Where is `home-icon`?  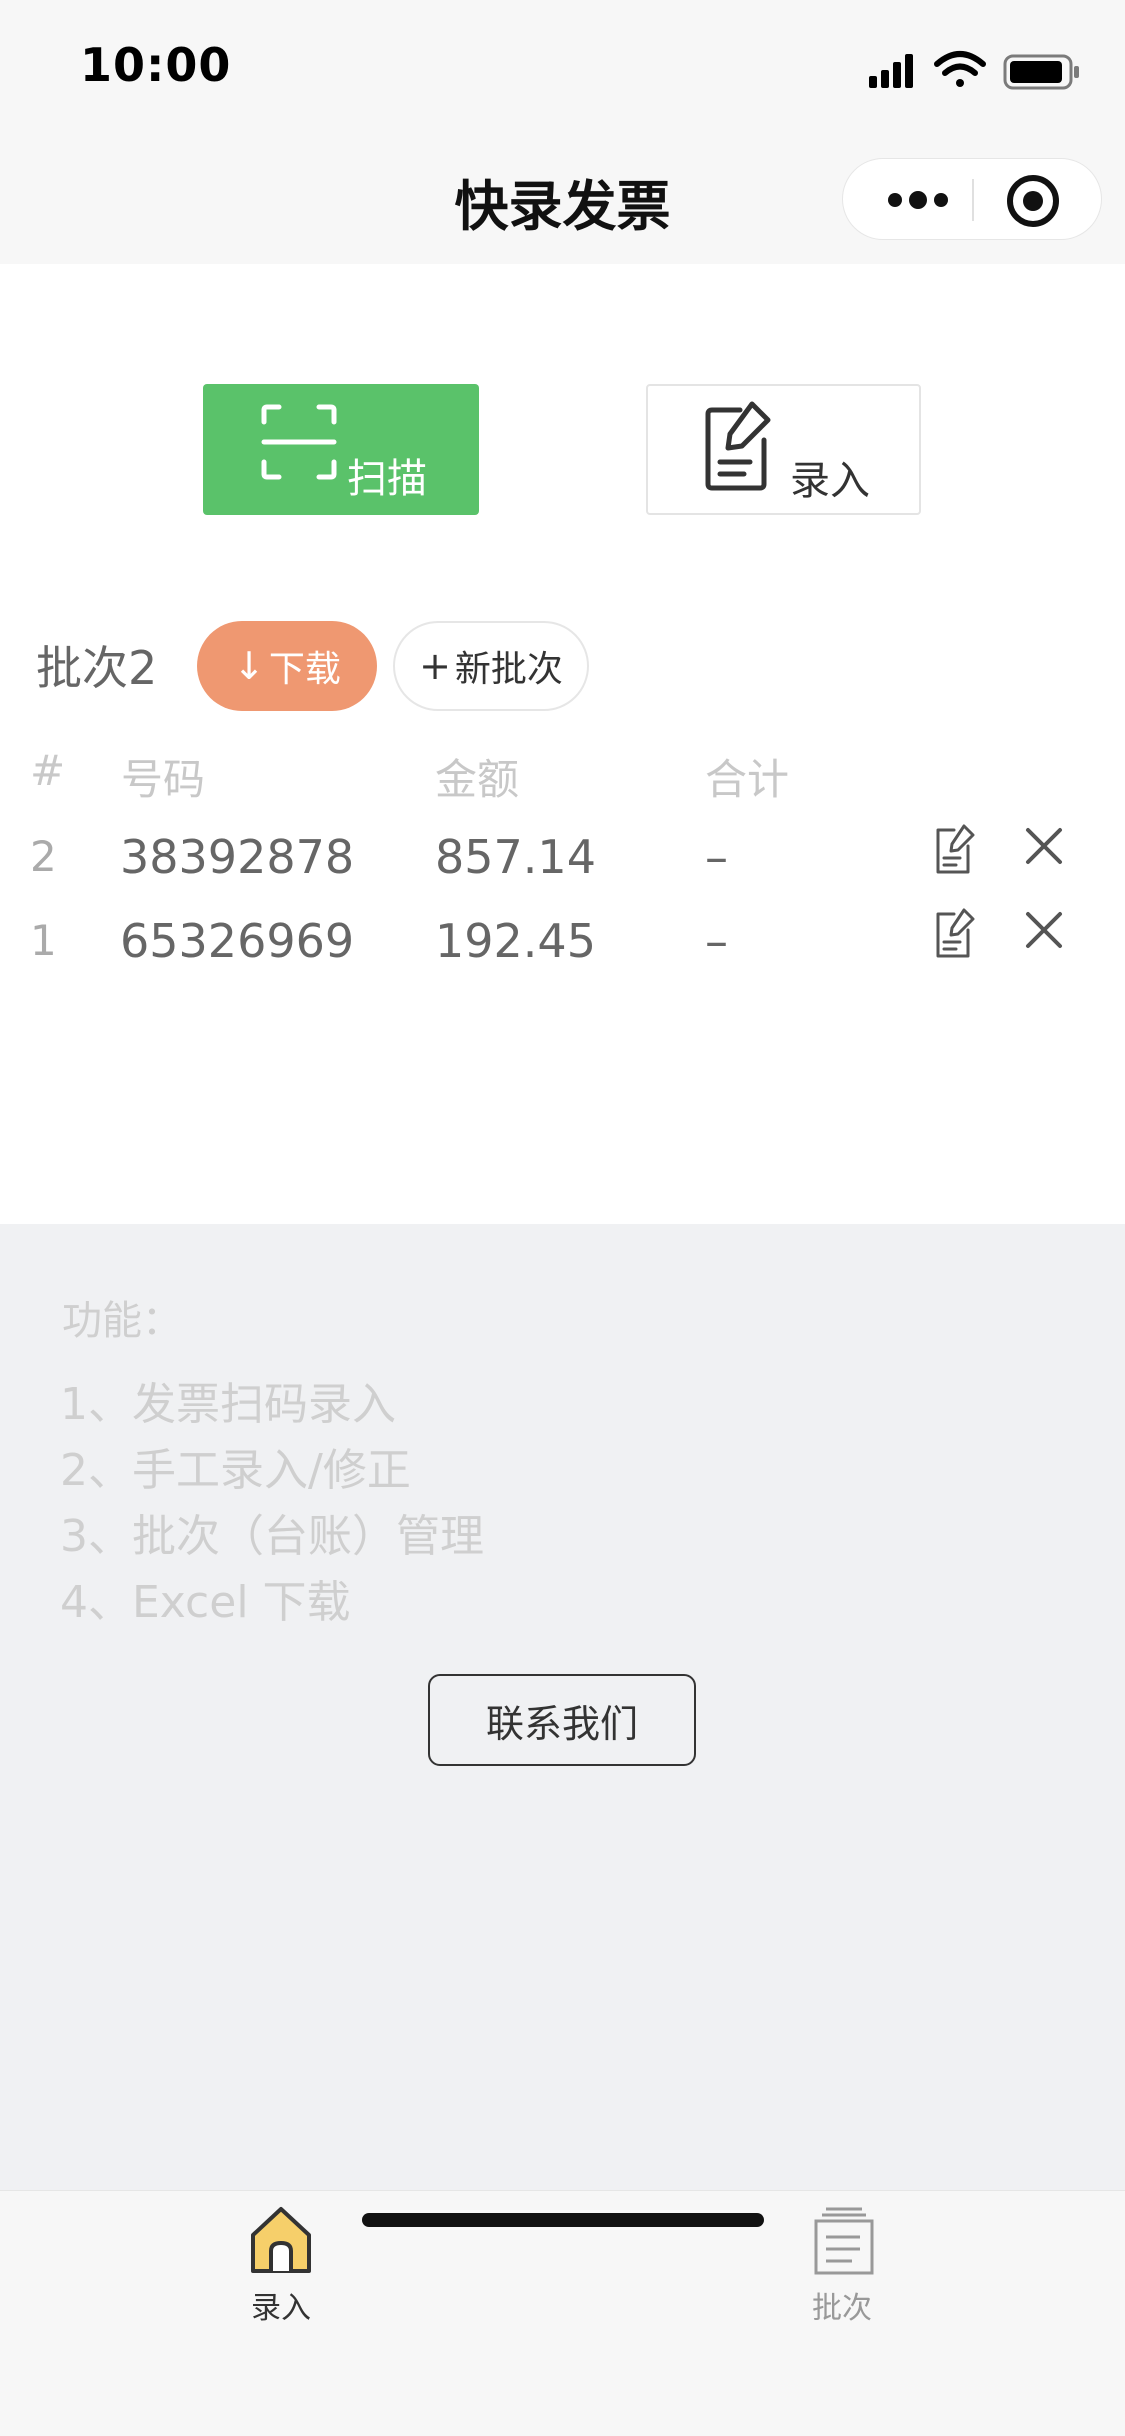
home-icon is located at coordinates (281, 2240).